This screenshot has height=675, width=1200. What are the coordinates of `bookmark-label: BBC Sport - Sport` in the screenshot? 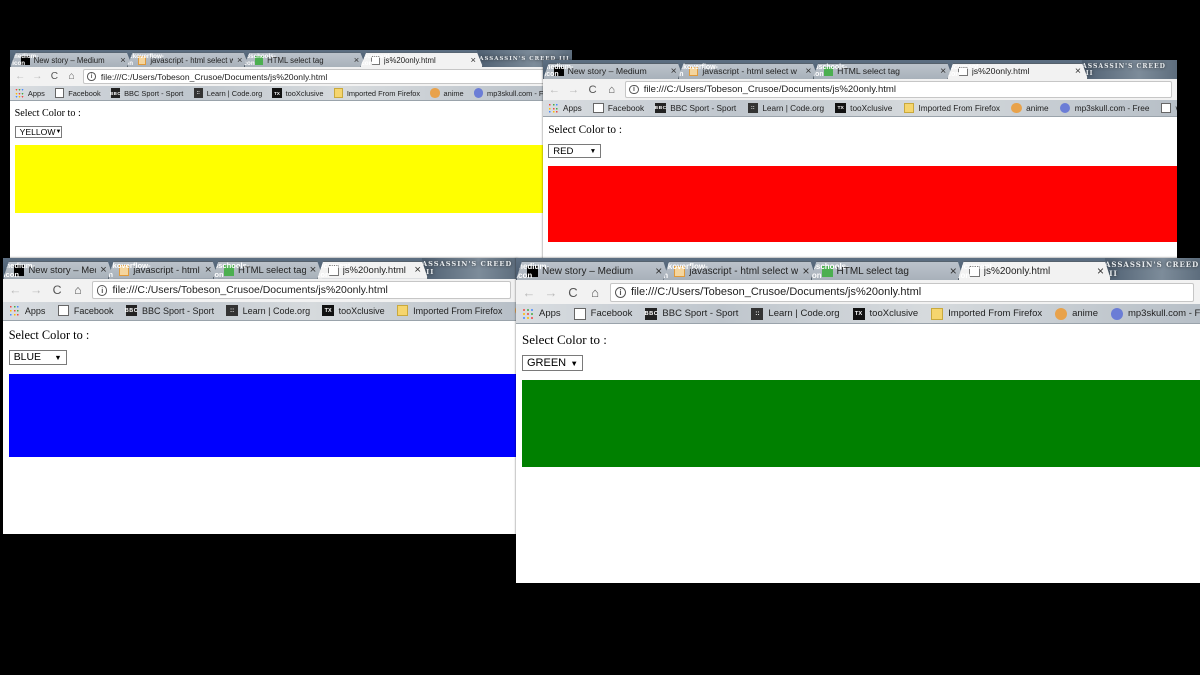 It's located at (700, 313).